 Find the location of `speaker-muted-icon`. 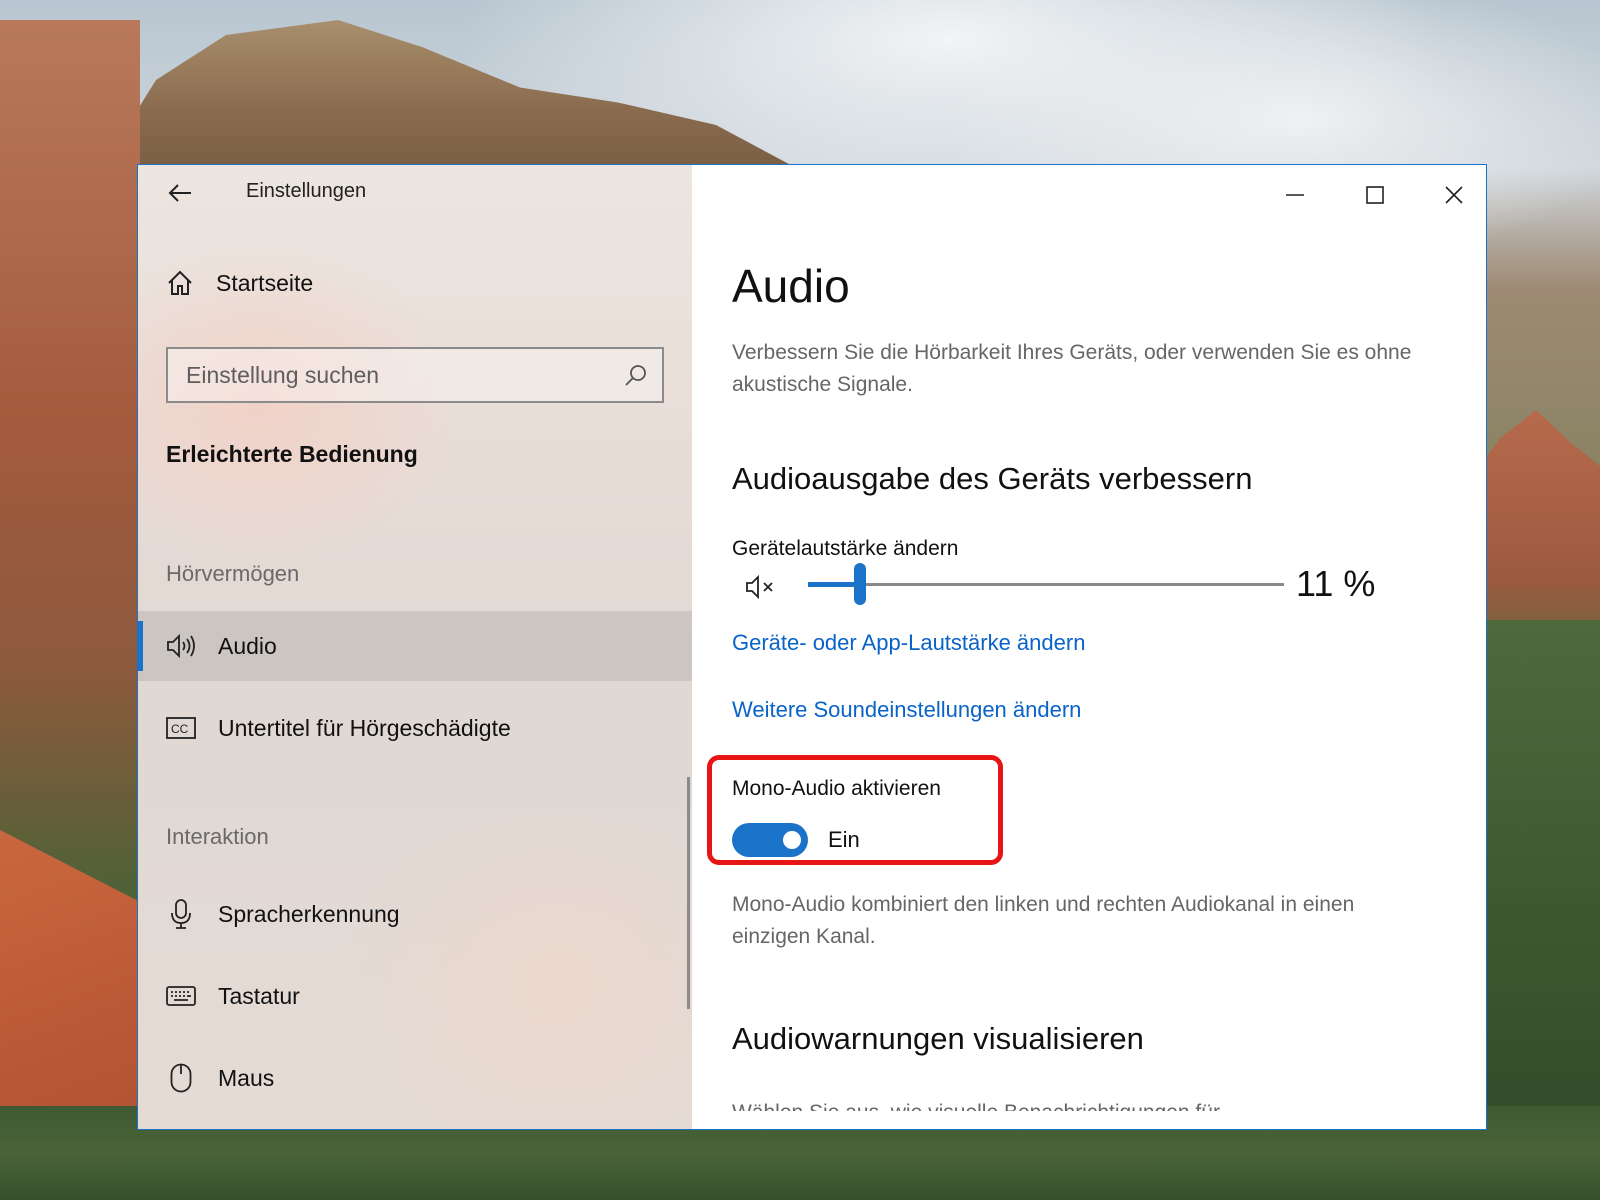

speaker-muted-icon is located at coordinates (763, 589).